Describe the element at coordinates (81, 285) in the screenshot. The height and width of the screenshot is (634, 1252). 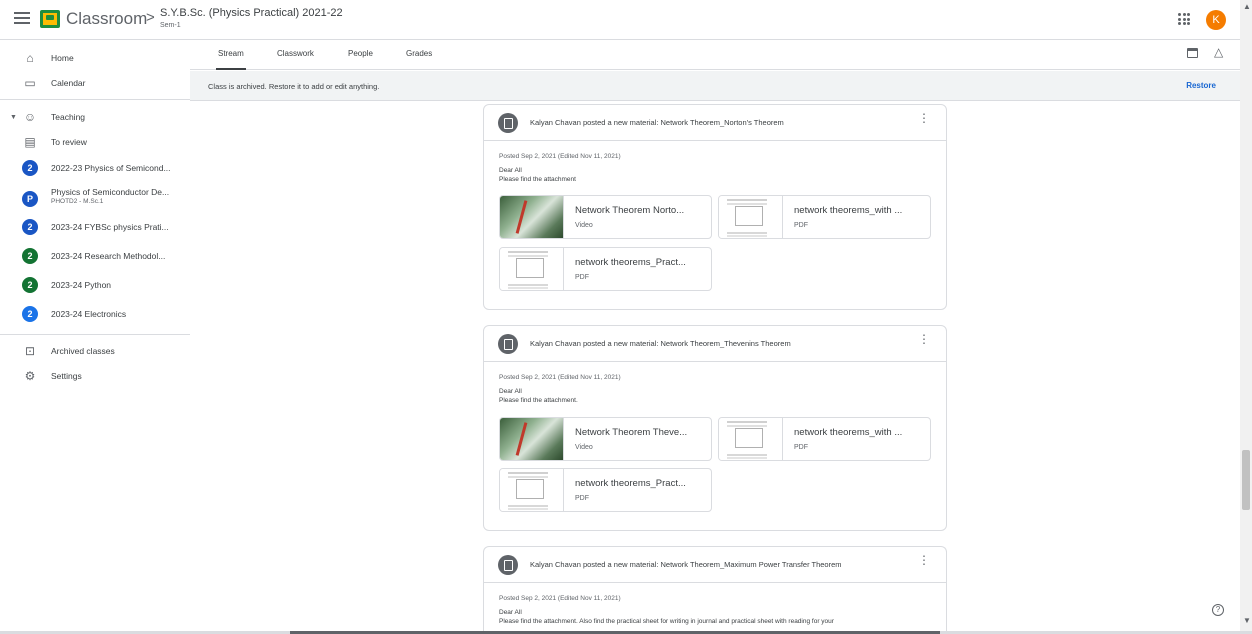
I see `sidebar-item-label: 2023-24 Python` at that location.